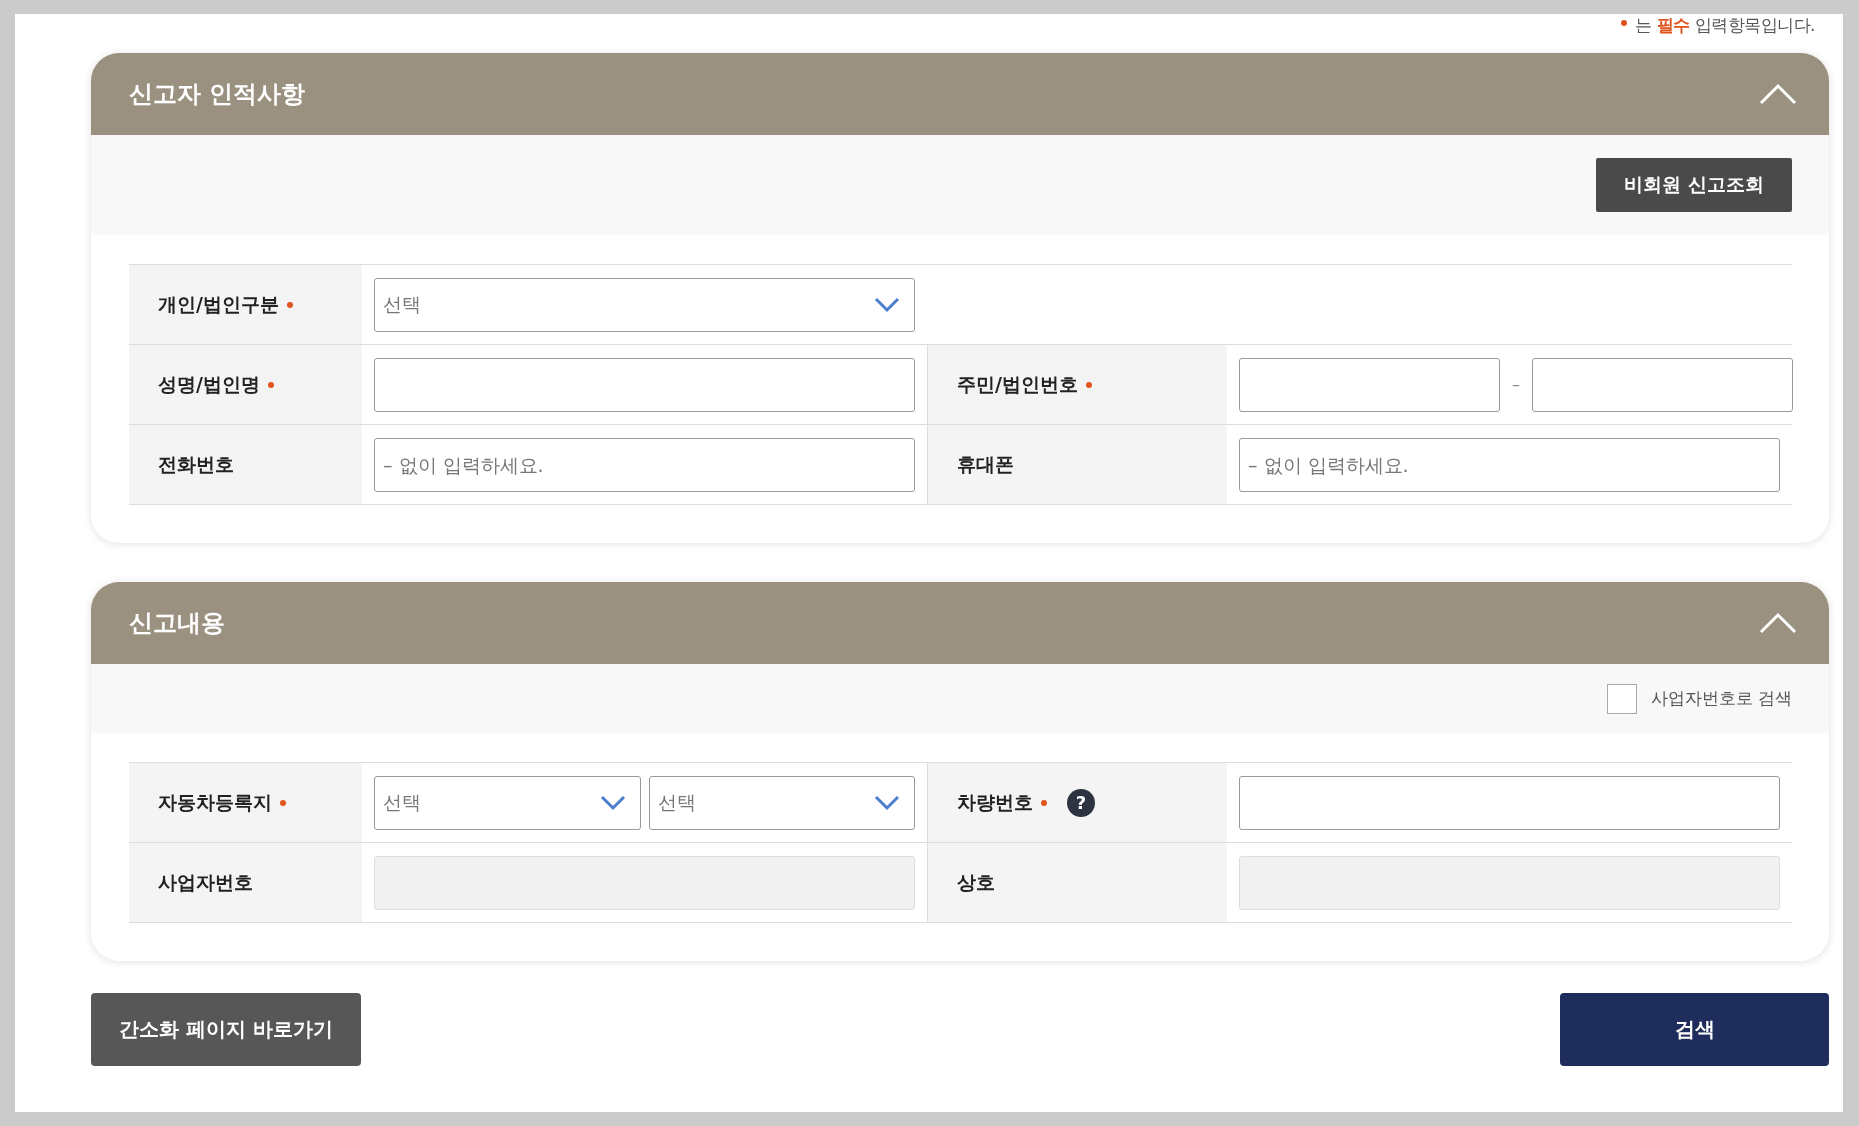  Describe the element at coordinates (196, 464) in the screenshot. I see `field-label: 전화번호` at that location.